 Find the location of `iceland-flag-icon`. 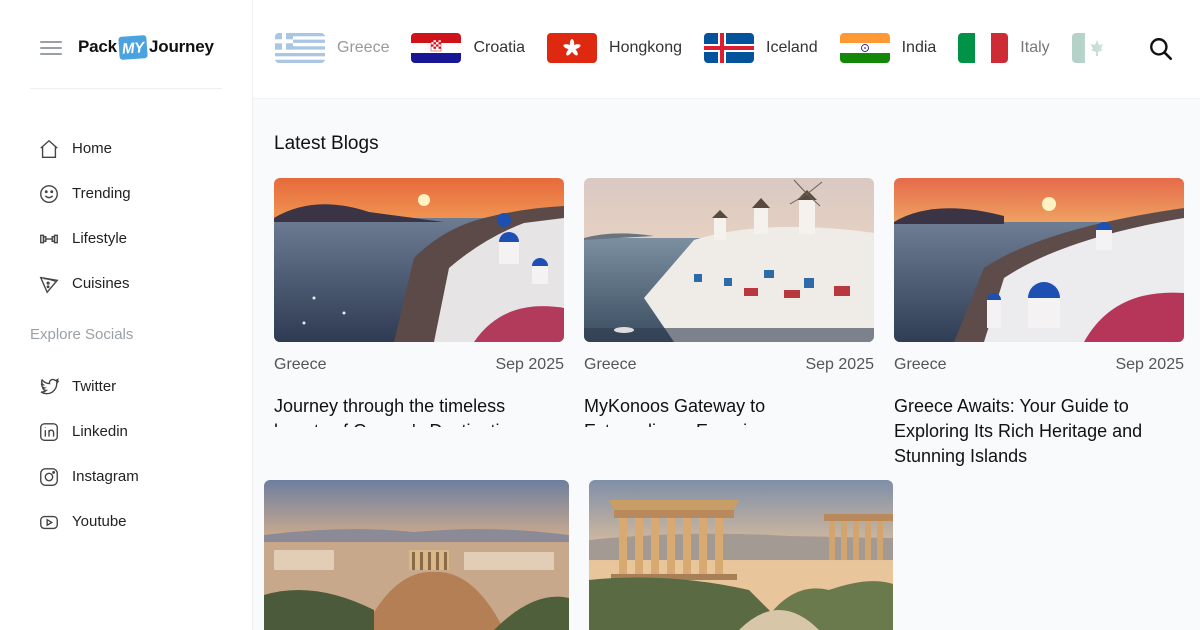

iceland-flag-icon is located at coordinates (729, 48).